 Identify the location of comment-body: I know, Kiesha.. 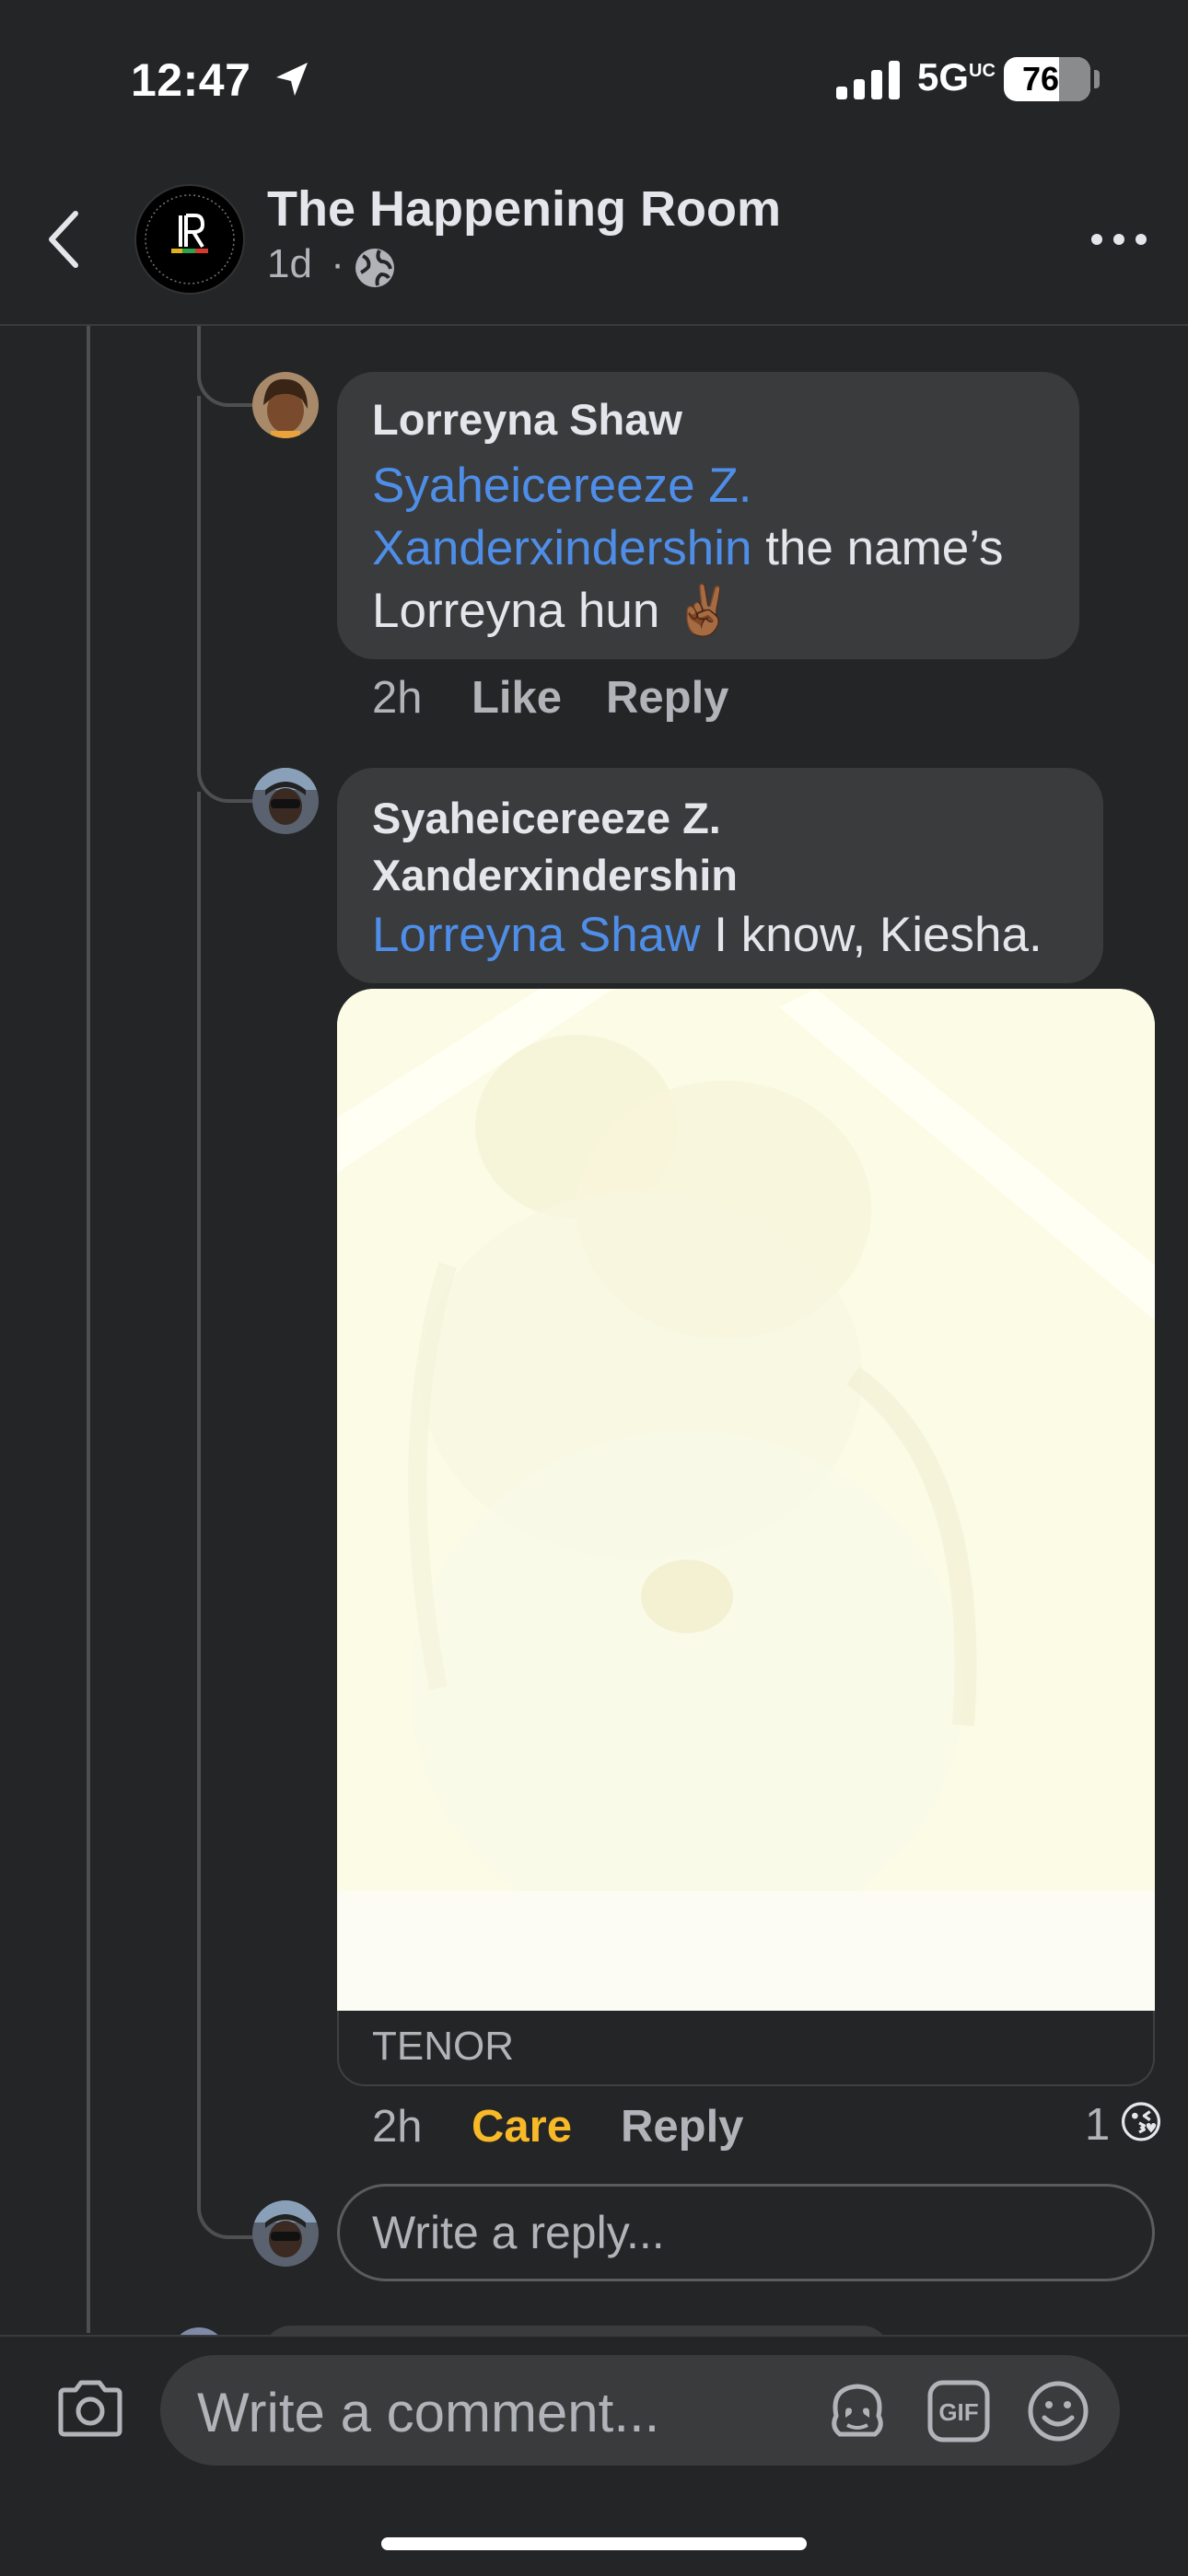
(871, 935).